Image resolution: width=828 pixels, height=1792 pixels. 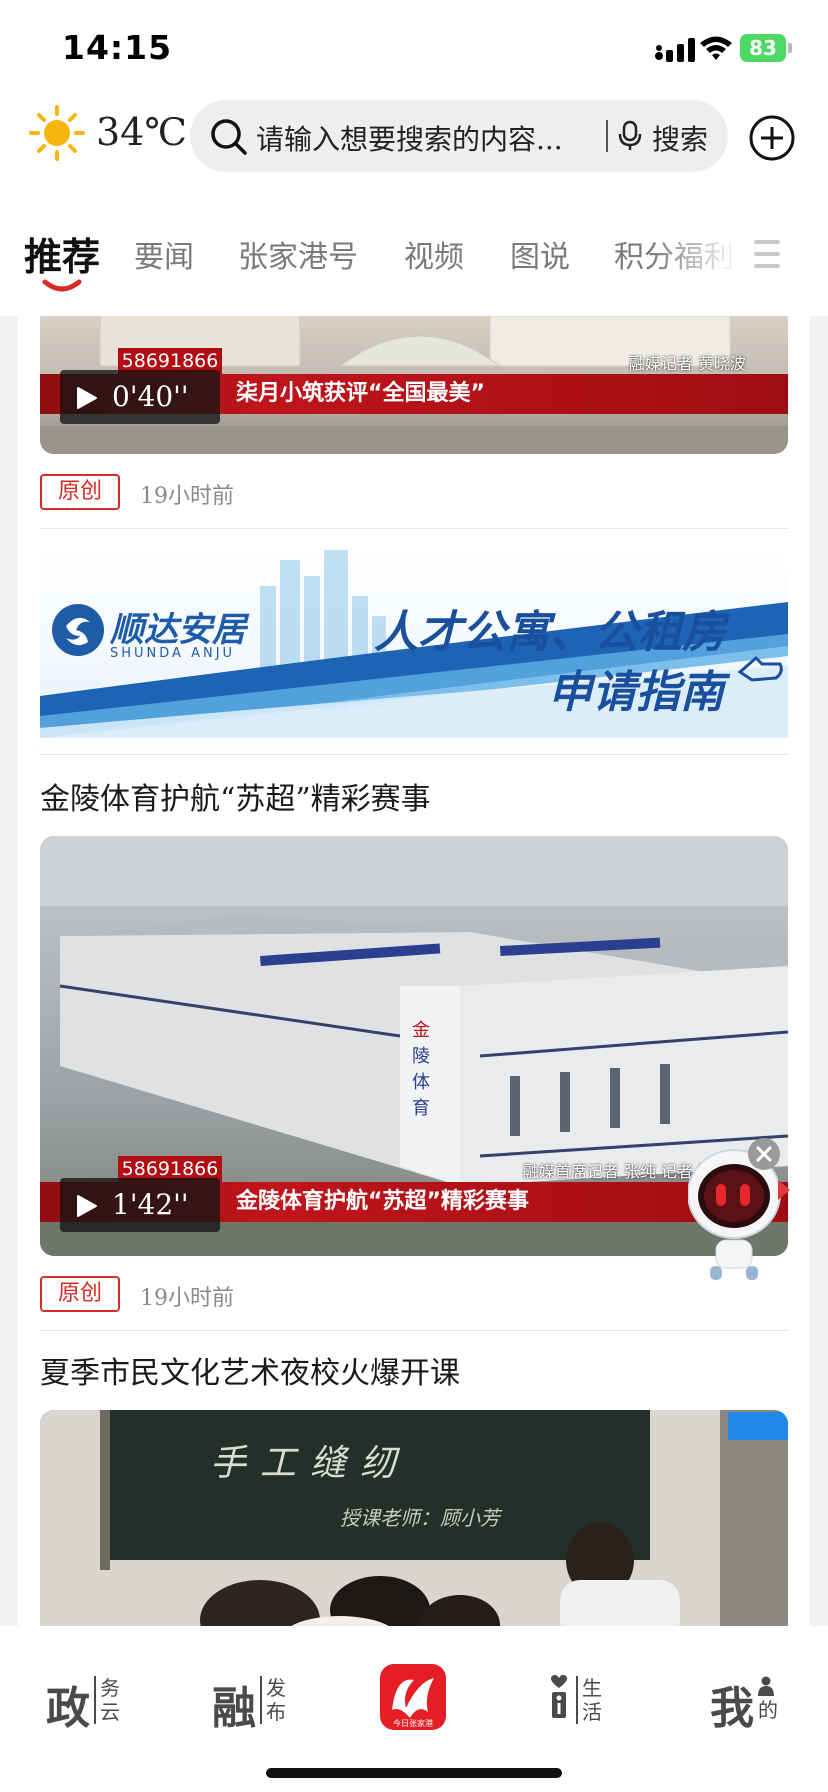 What do you see at coordinates (421, 1030) in the screenshot?
I see `svg-text: 金` at bounding box center [421, 1030].